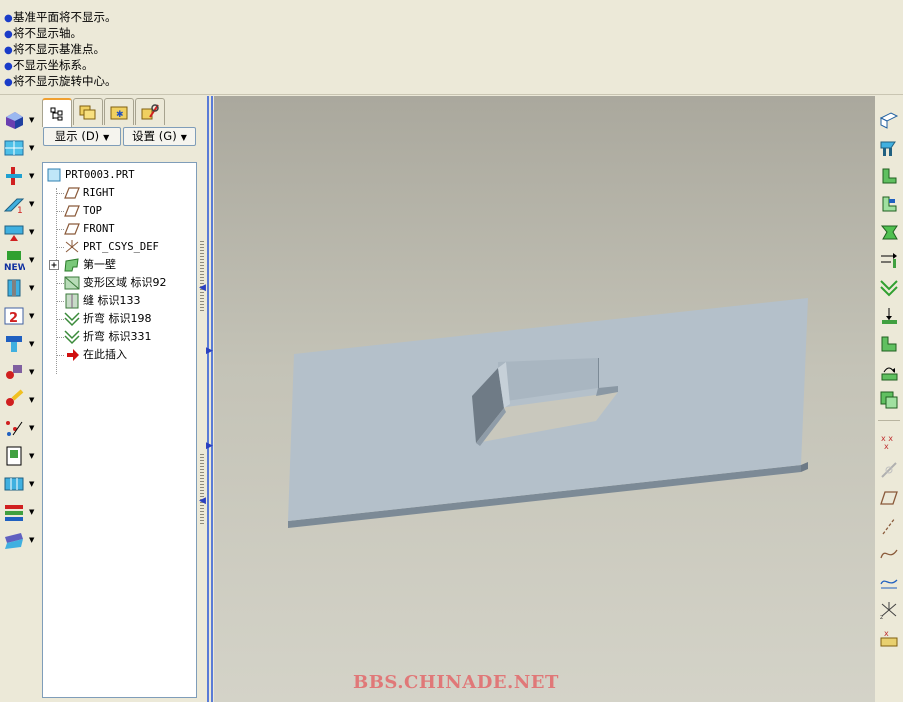  Describe the element at coordinates (14, 232) in the screenshot. I see `unbend-icon` at that location.